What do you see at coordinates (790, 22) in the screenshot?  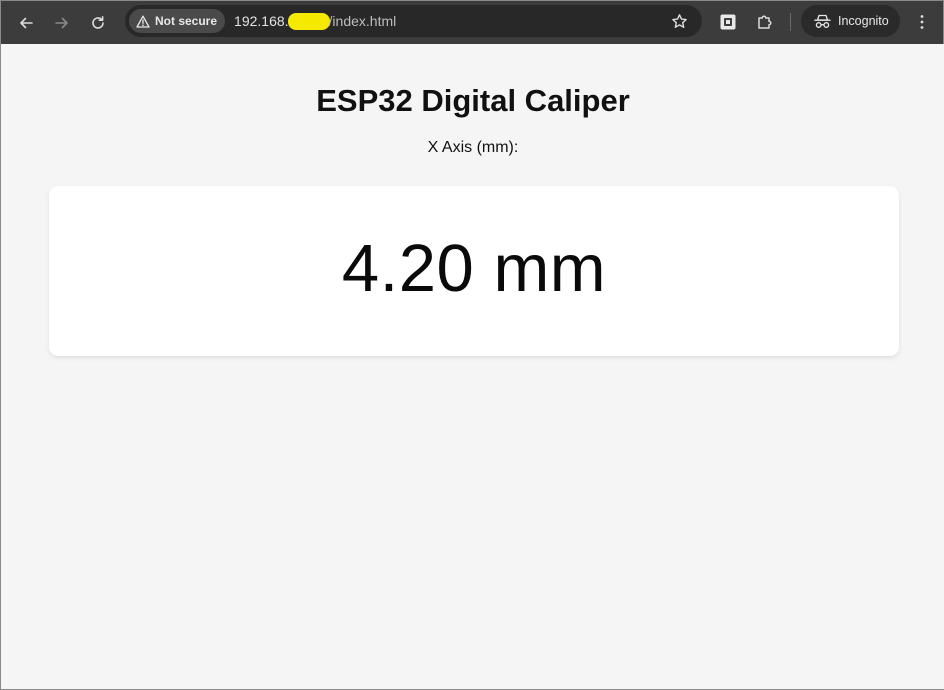 I see `toolbar-divider` at bounding box center [790, 22].